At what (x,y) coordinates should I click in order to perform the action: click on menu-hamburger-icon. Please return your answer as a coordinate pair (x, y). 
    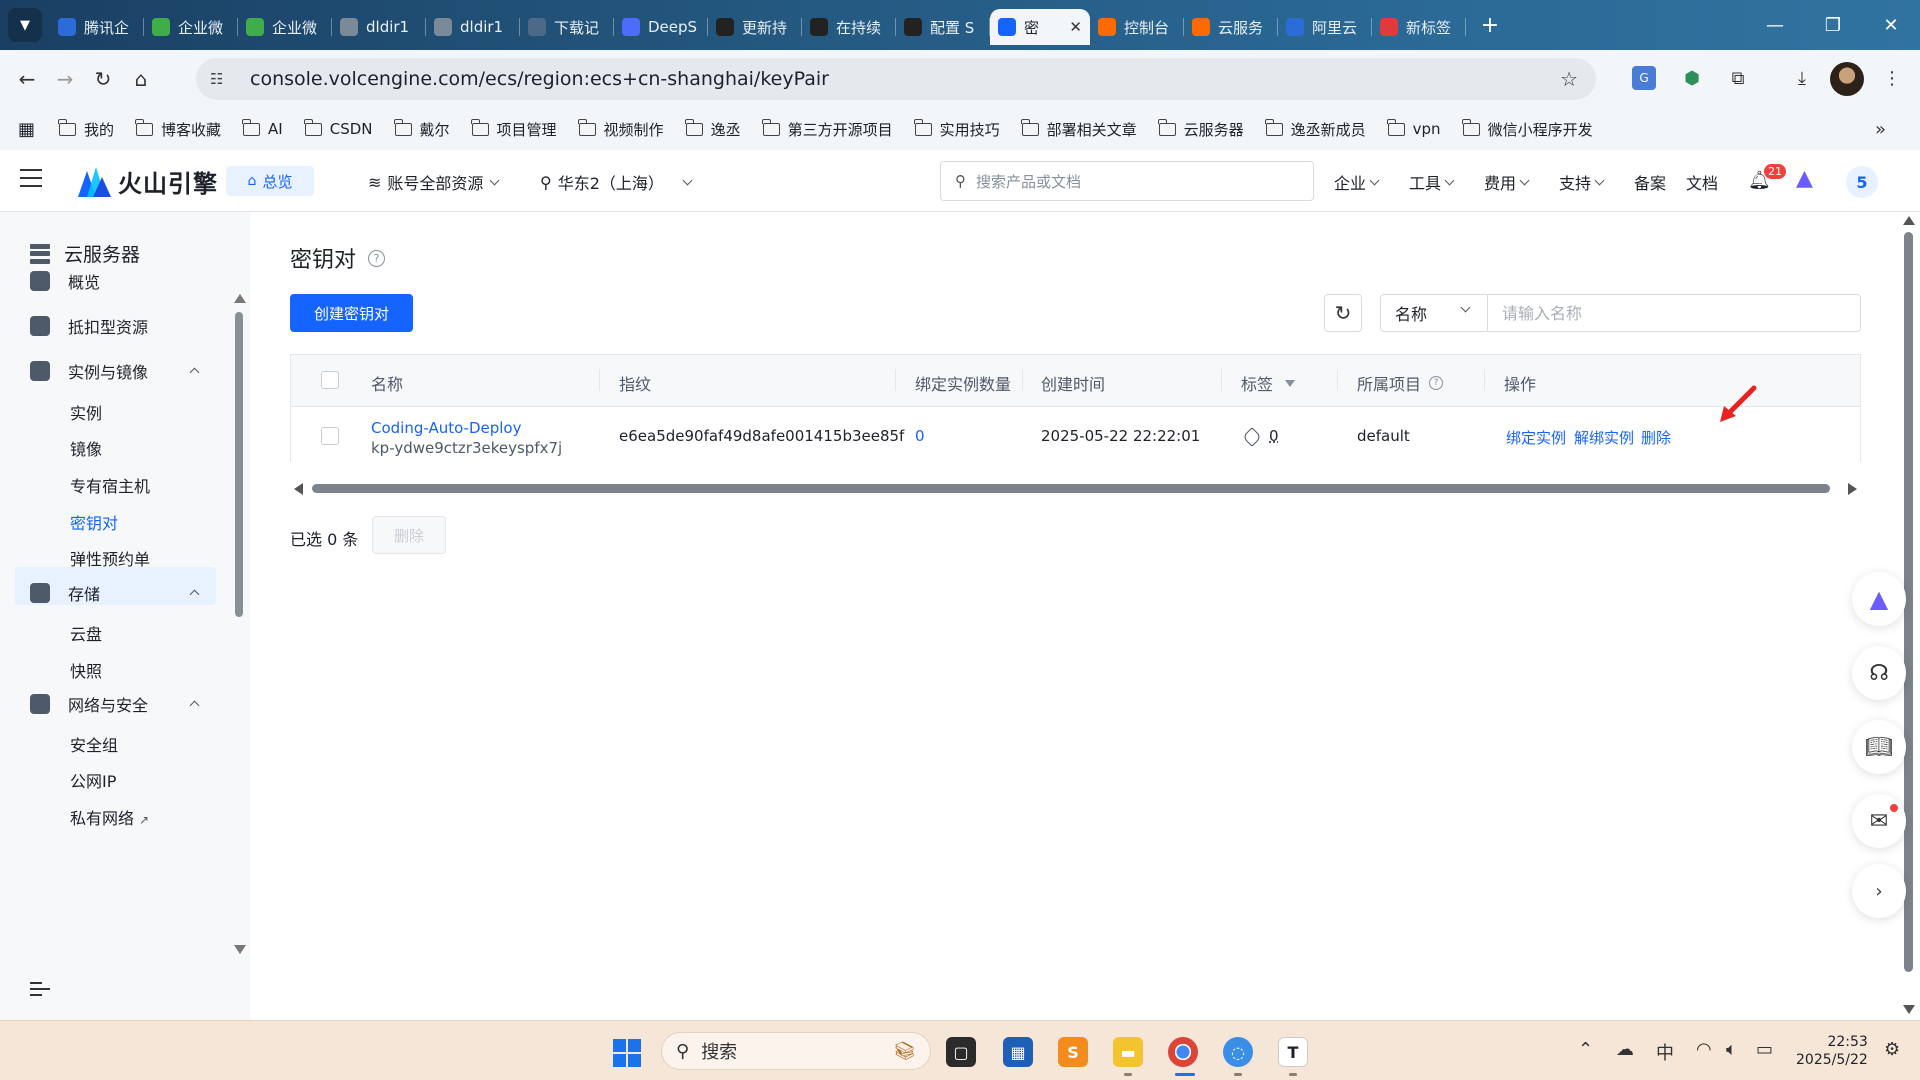
    Looking at the image, I should click on (31, 178).